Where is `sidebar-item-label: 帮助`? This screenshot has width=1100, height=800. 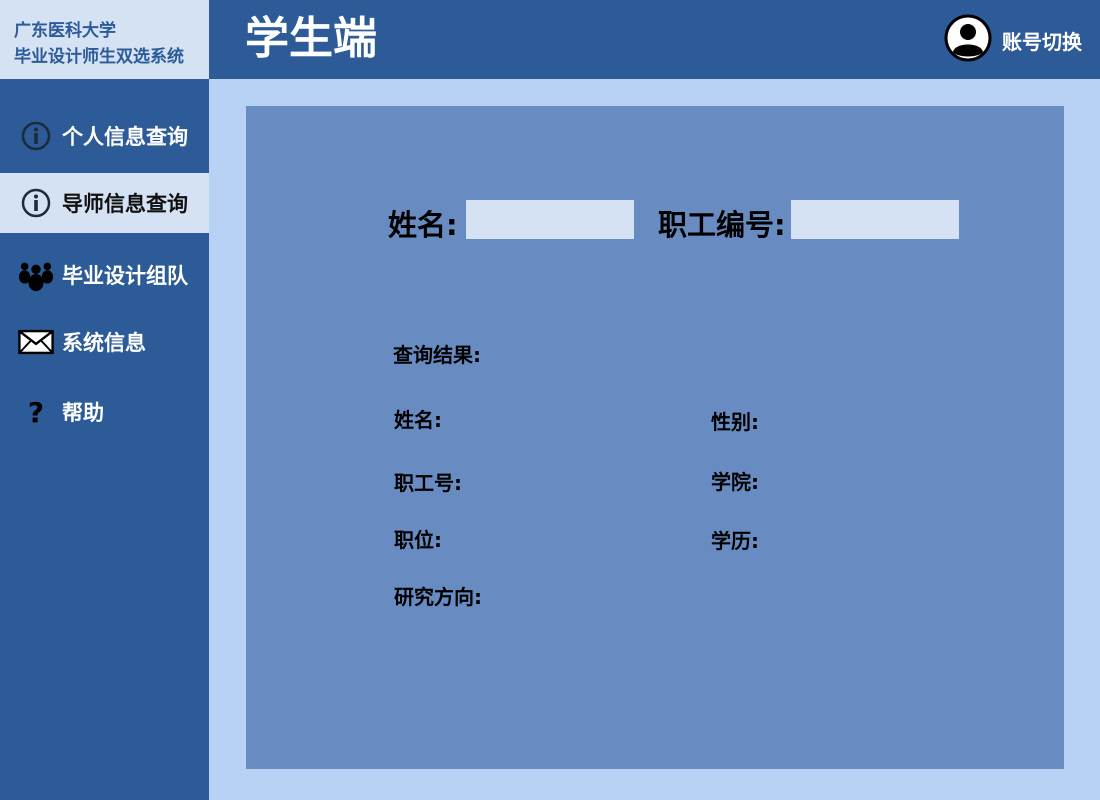 sidebar-item-label: 帮助 is located at coordinates (83, 413).